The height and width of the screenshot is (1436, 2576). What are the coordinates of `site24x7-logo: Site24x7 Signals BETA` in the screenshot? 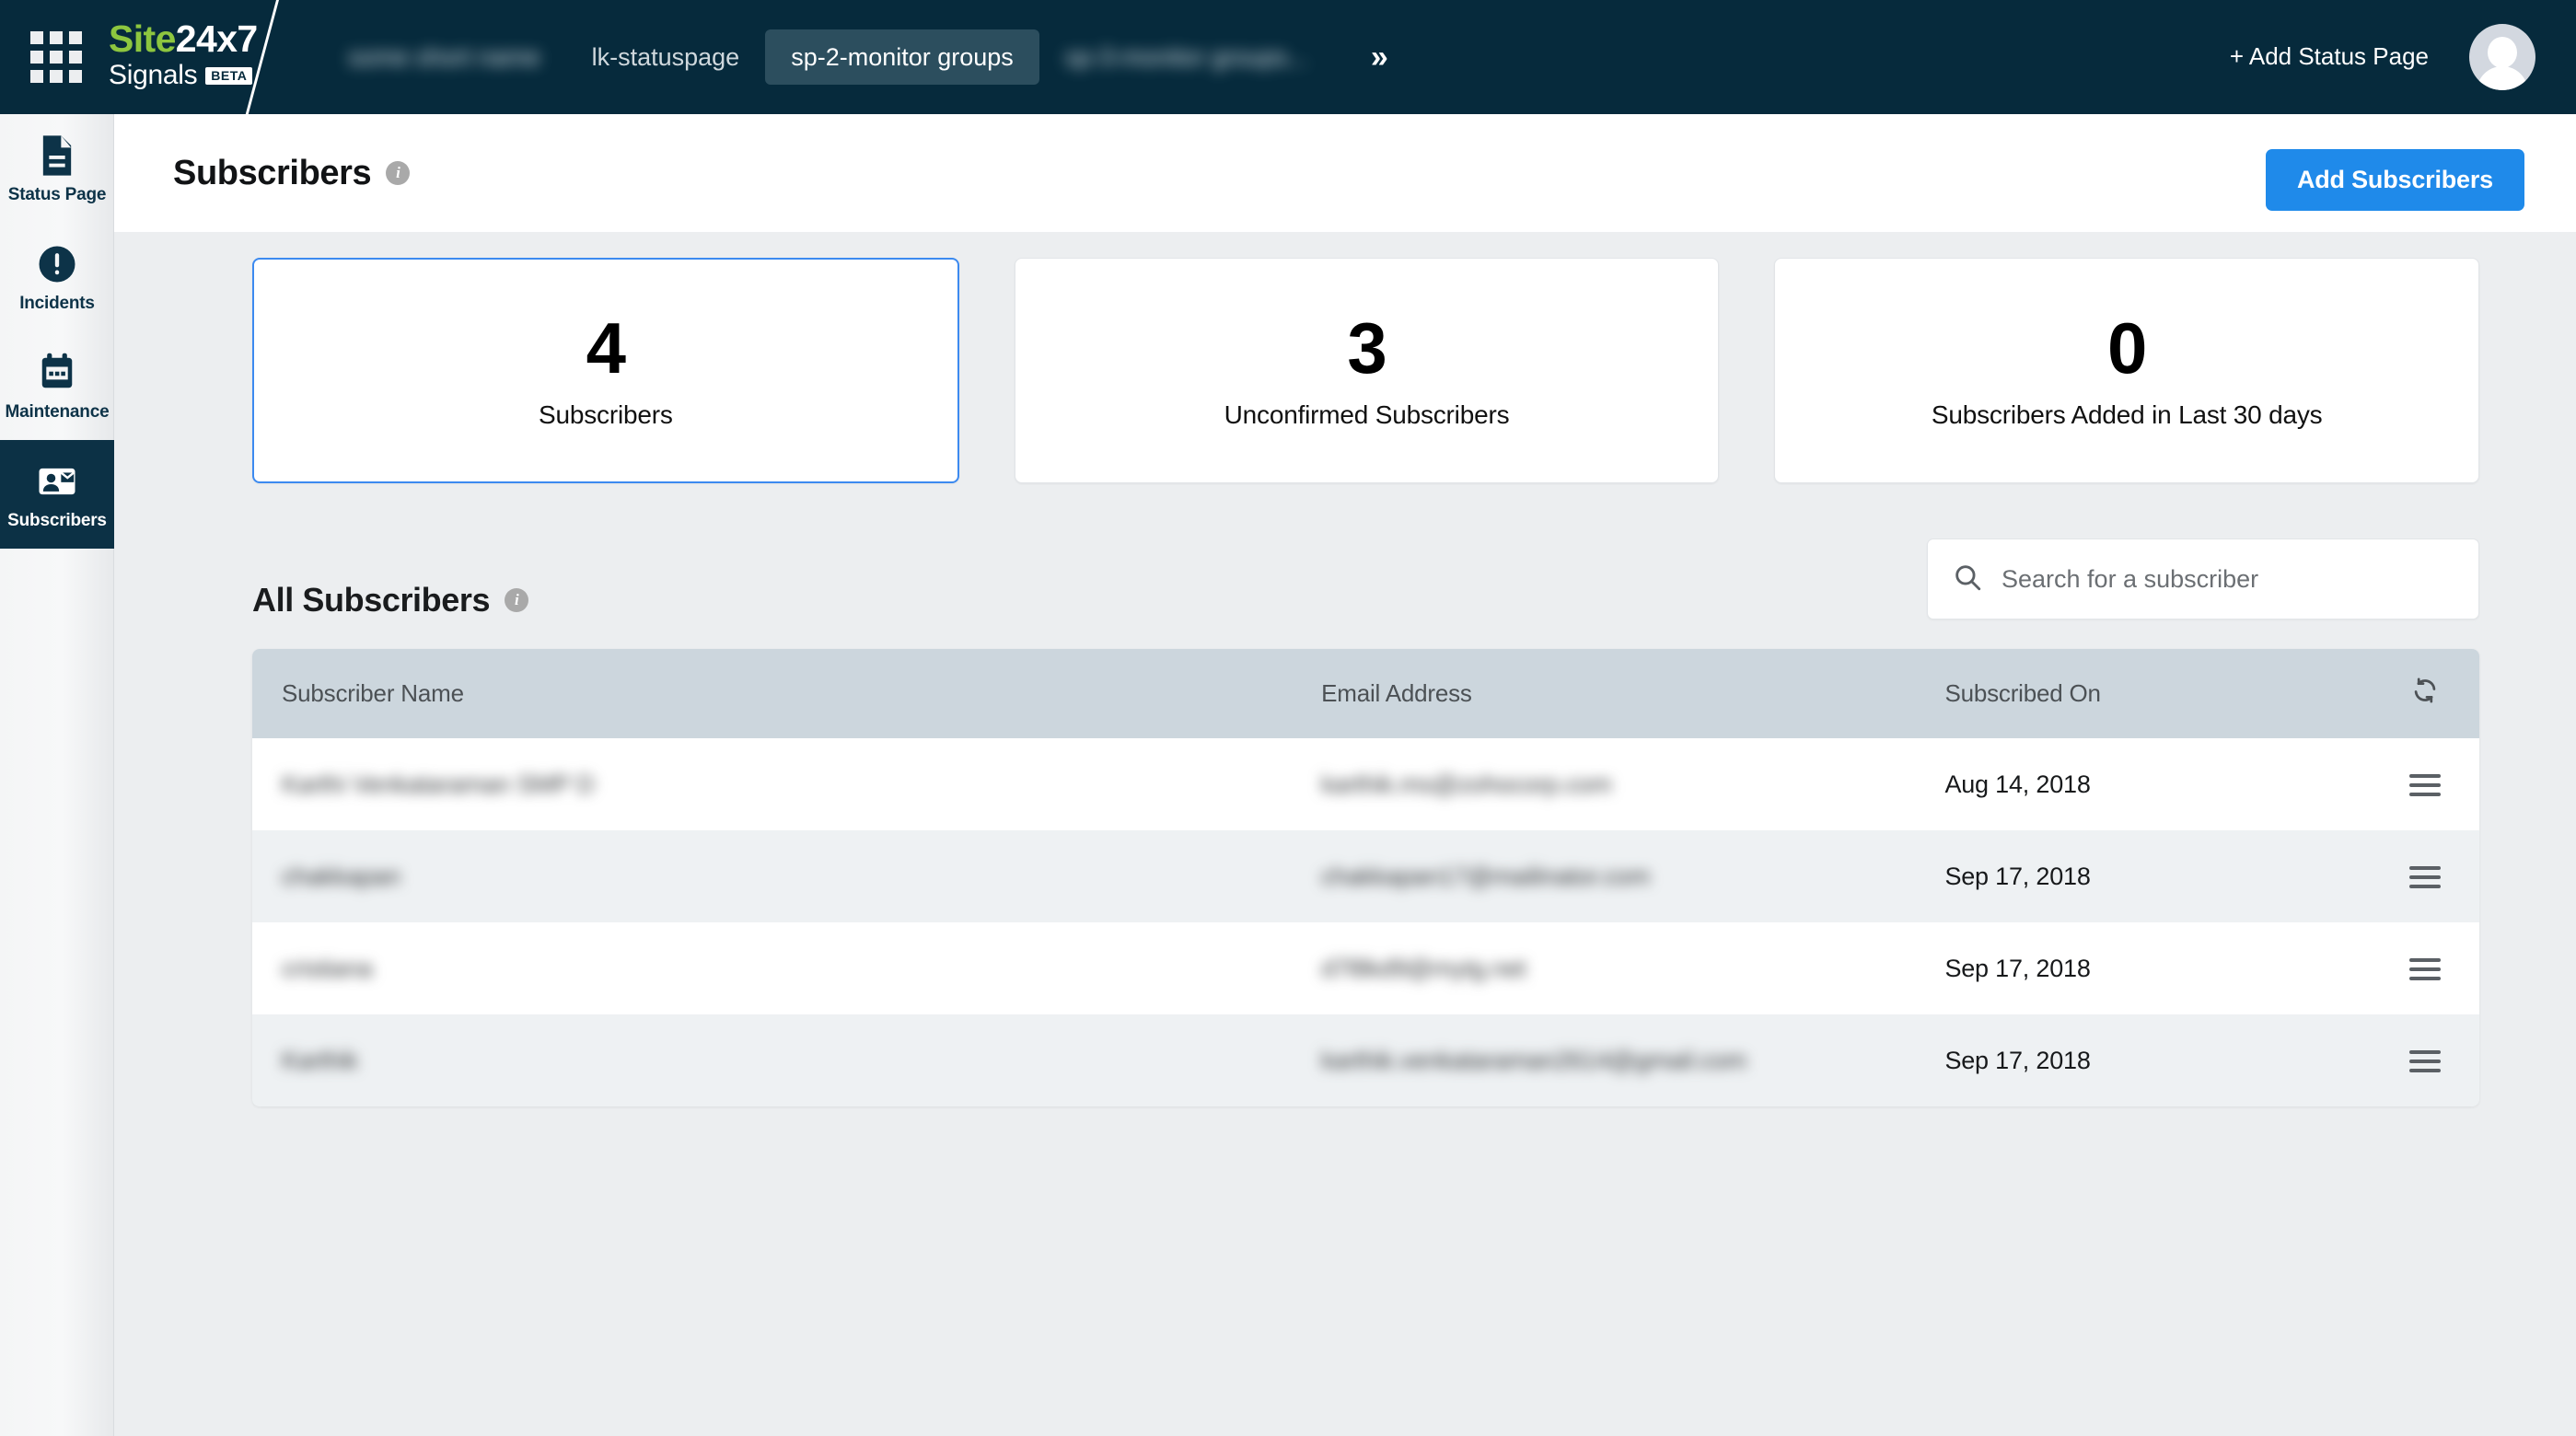 It's located at (201, 58).